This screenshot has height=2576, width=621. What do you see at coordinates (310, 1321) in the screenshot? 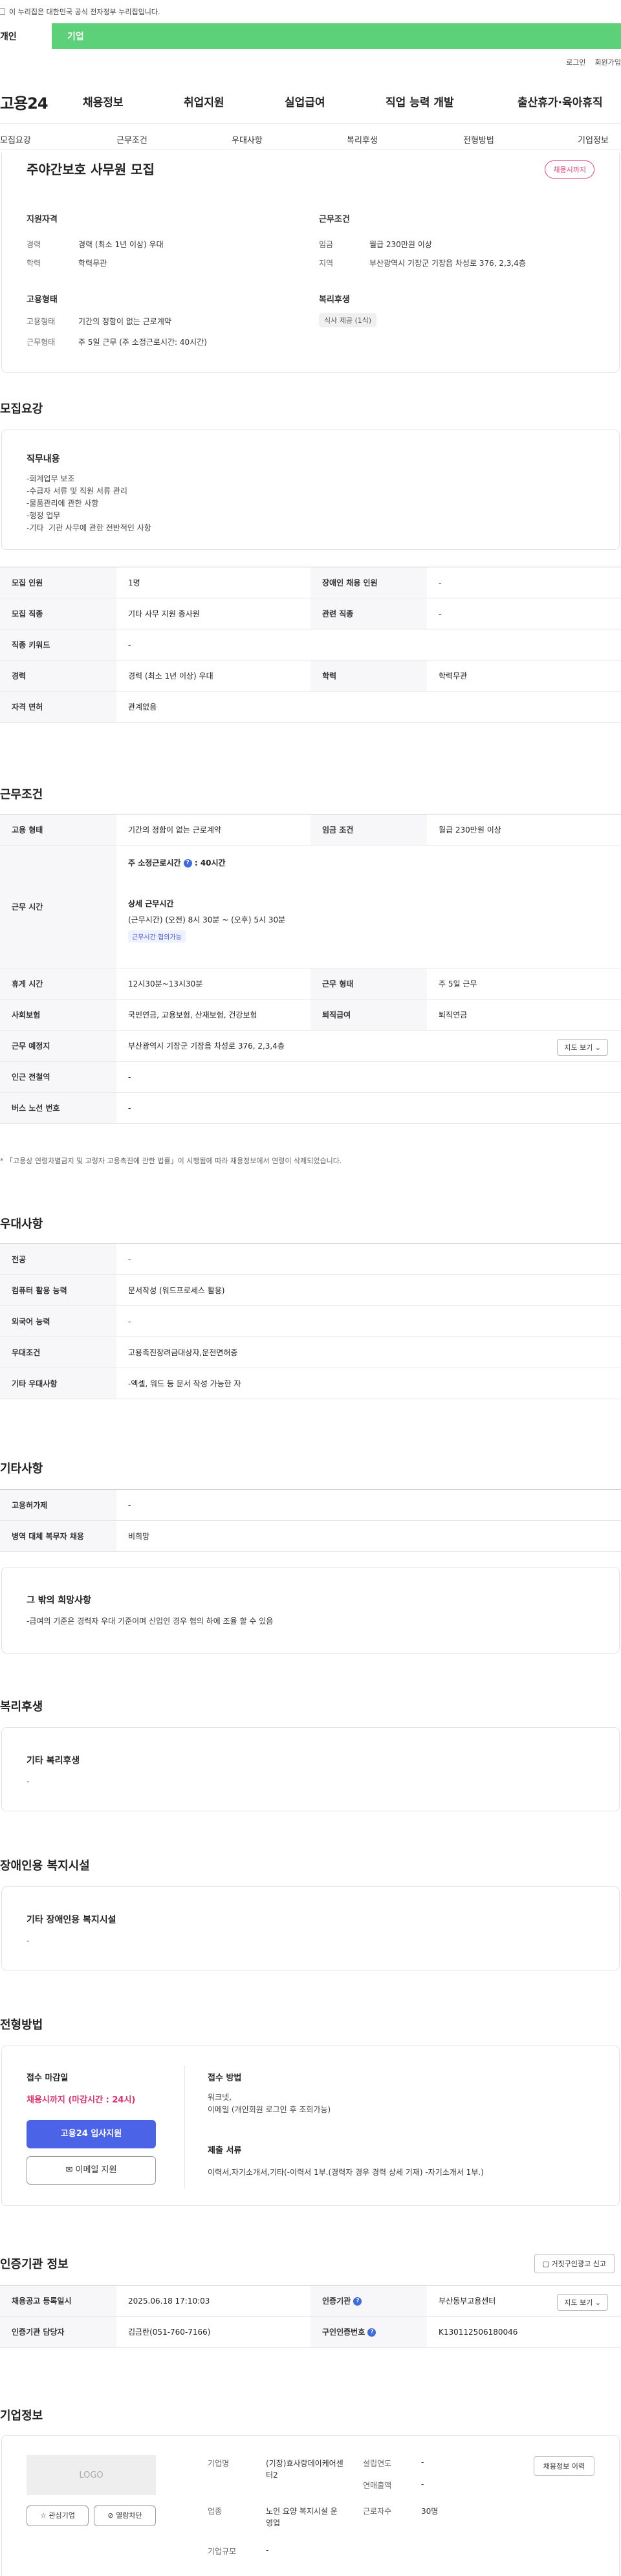
I see `table-row: 외국어 능력 -` at bounding box center [310, 1321].